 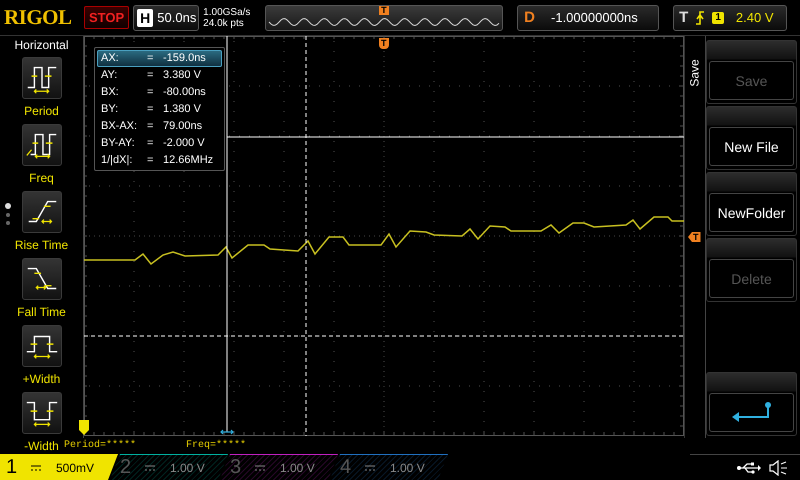 I want to click on measure-label: Period, so click(x=41, y=111).